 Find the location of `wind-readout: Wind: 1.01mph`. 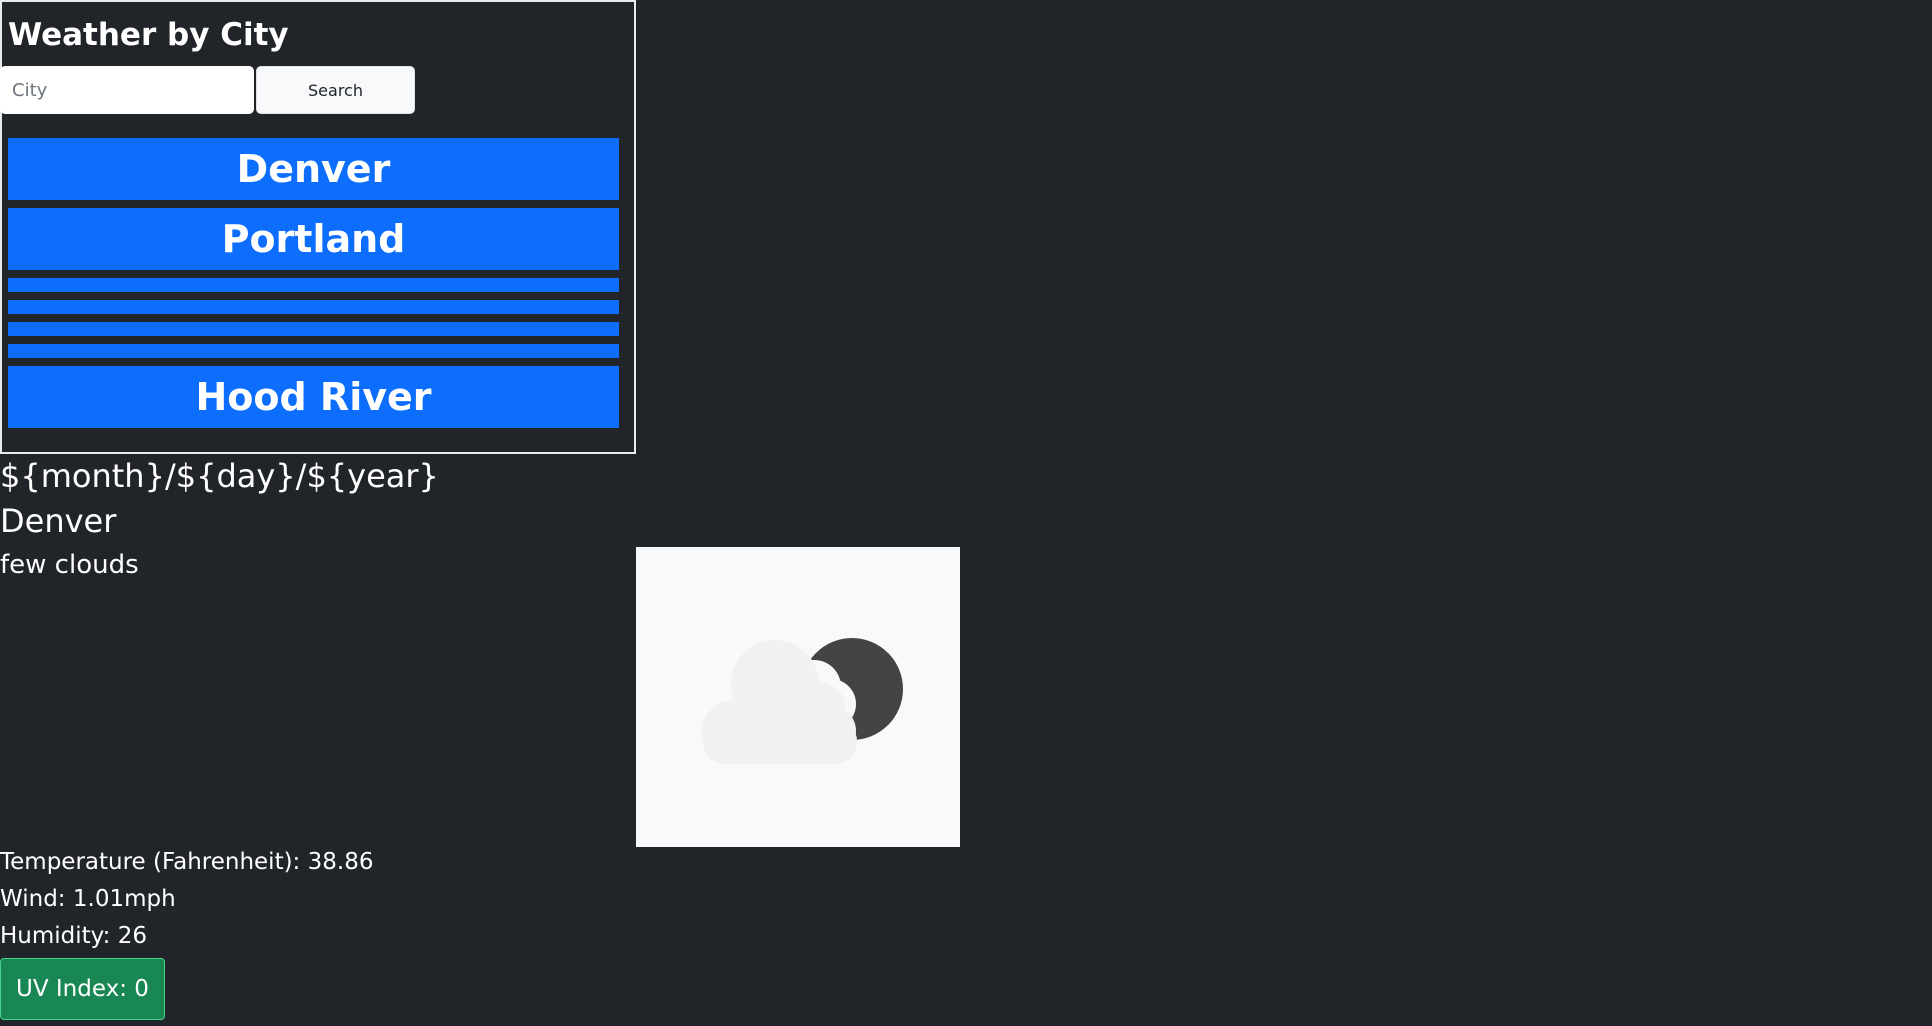

wind-readout: Wind: 1.01mph is located at coordinates (88, 899).